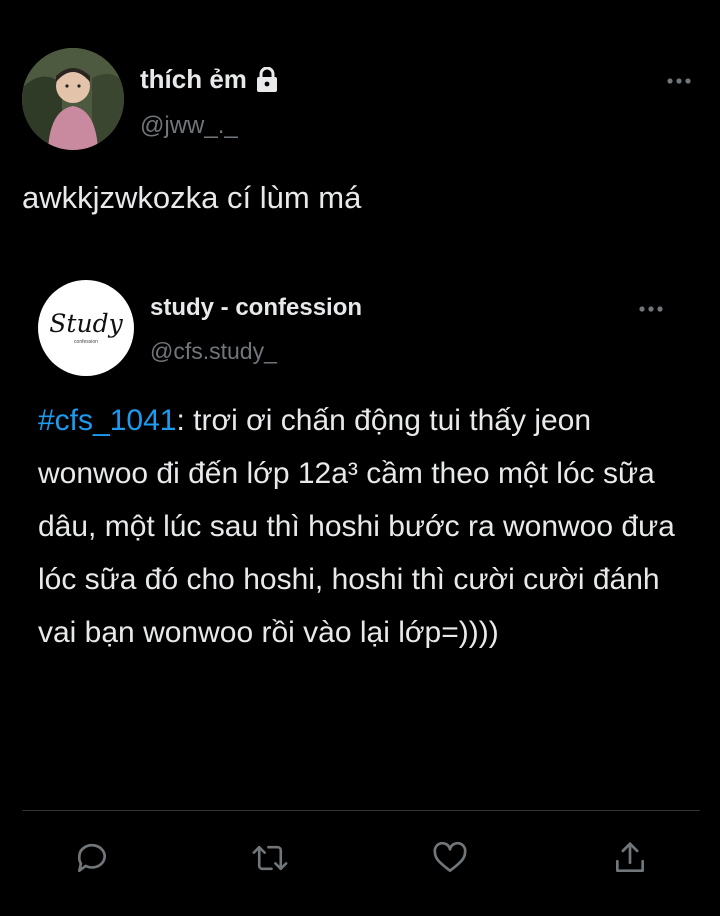  What do you see at coordinates (86, 342) in the screenshot?
I see `avatar-logo-subtext: confession` at bounding box center [86, 342].